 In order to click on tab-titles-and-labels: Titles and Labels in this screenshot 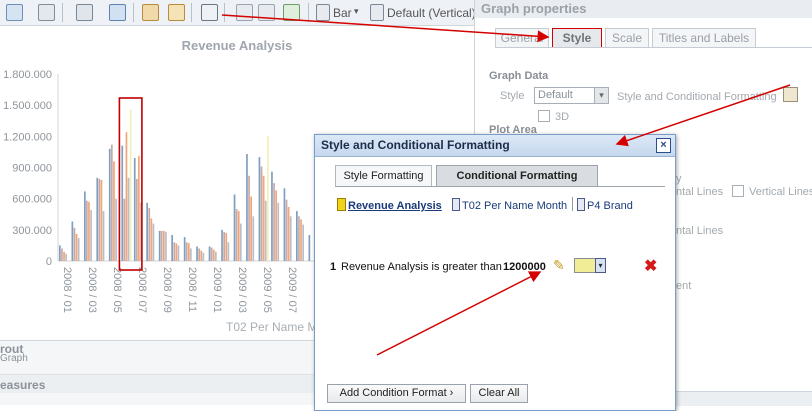, I will do `click(704, 38)`.